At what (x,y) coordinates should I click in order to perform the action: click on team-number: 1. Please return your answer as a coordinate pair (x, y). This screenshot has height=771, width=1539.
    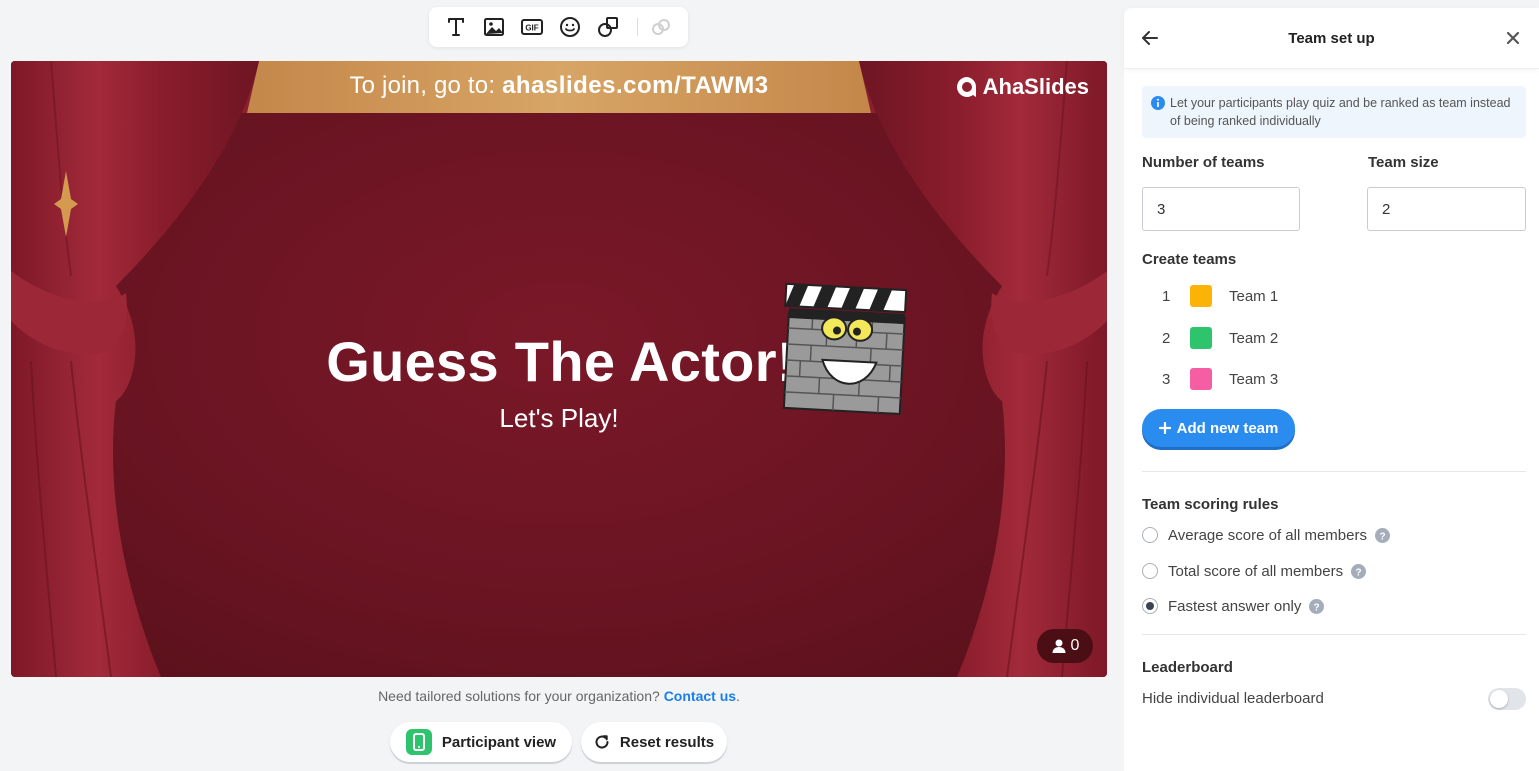
    Looking at the image, I should click on (1166, 296).